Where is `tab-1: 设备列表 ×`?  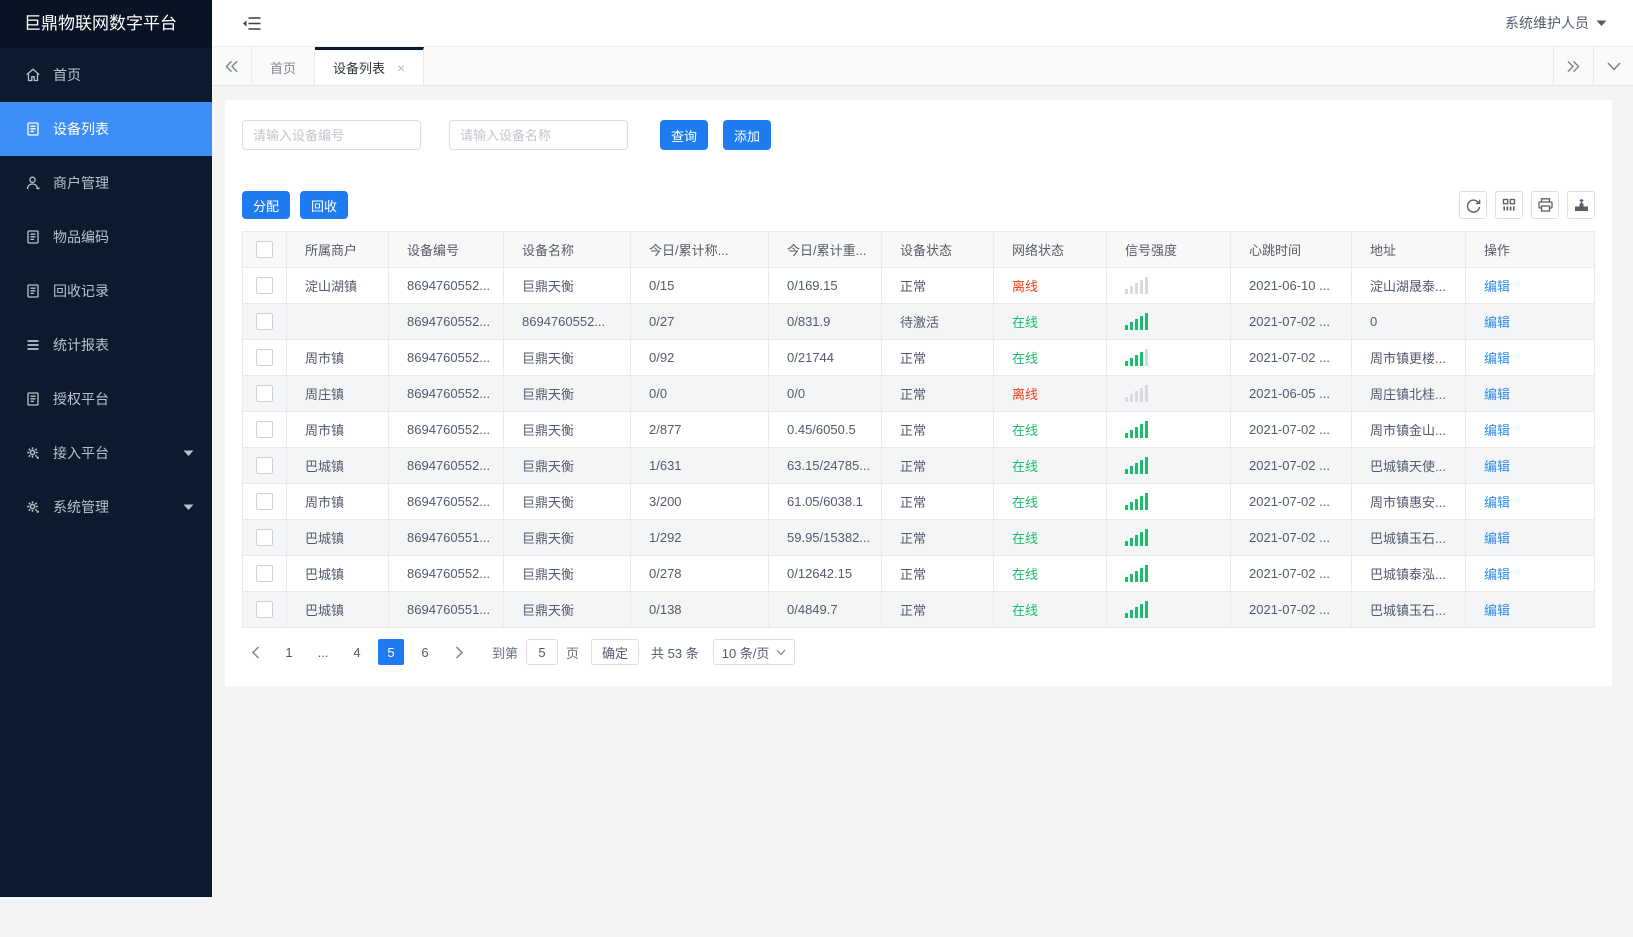 tab-1: 设备列表 × is located at coordinates (370, 66).